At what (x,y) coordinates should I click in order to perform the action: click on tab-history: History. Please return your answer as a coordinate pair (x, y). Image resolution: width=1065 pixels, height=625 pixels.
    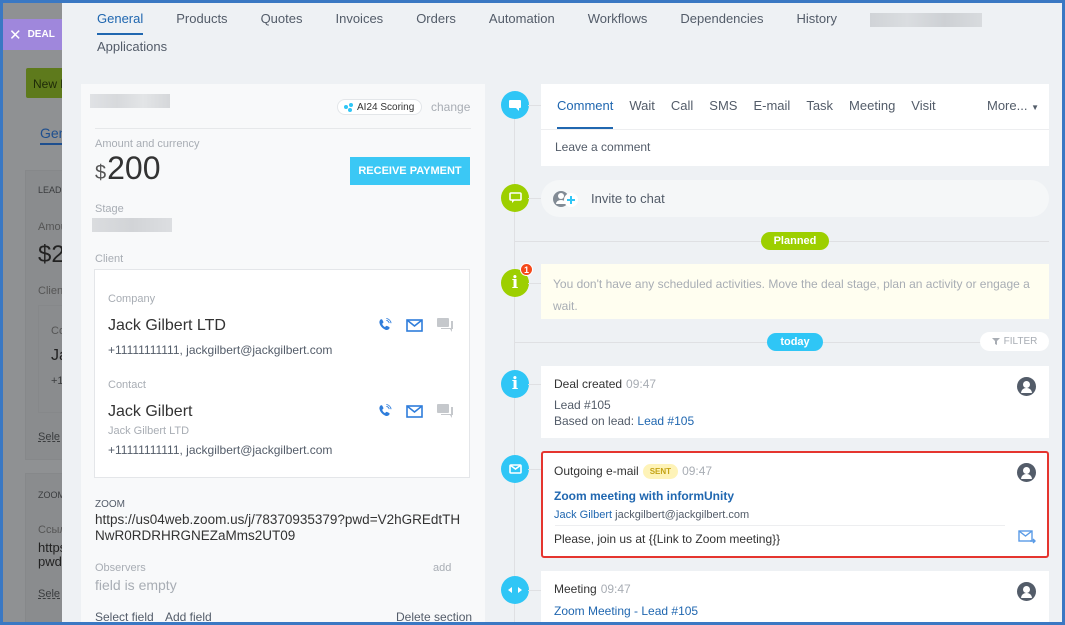
    Looking at the image, I should click on (817, 21).